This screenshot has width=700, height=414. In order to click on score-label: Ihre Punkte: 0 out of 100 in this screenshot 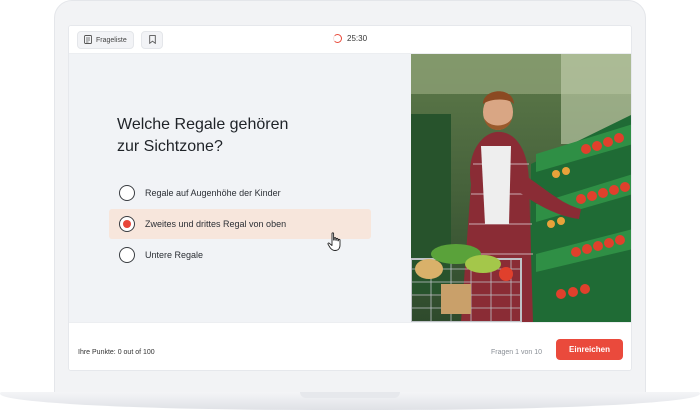, I will do `click(116, 352)`.